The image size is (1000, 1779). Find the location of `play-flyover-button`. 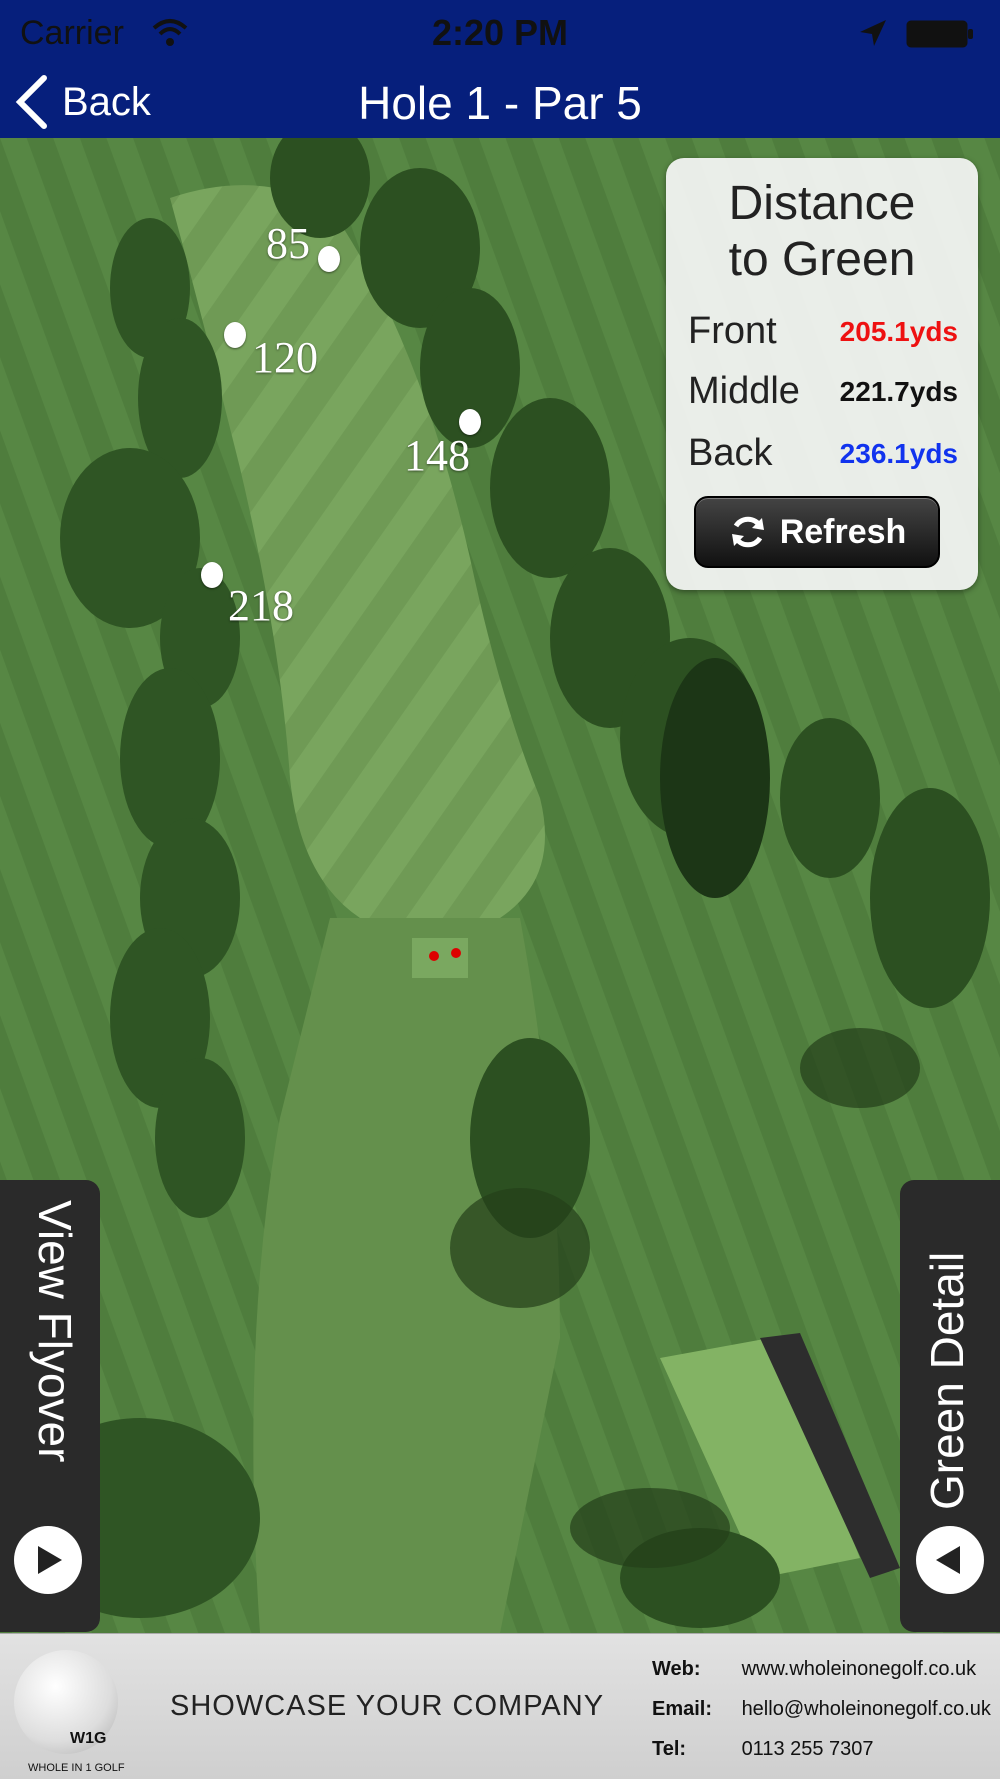

play-flyover-button is located at coordinates (48, 1560).